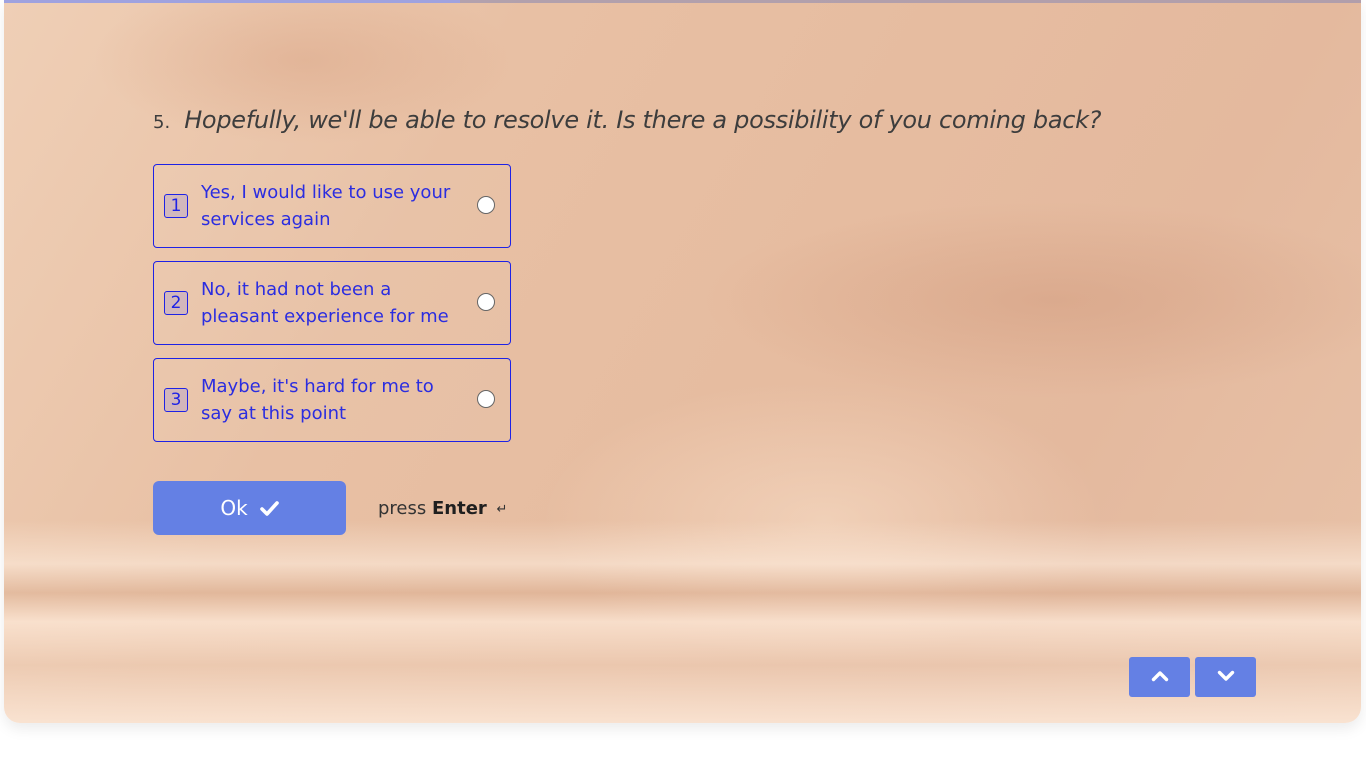  What do you see at coordinates (459, 508) in the screenshot?
I see `hint-key: Enter` at bounding box center [459, 508].